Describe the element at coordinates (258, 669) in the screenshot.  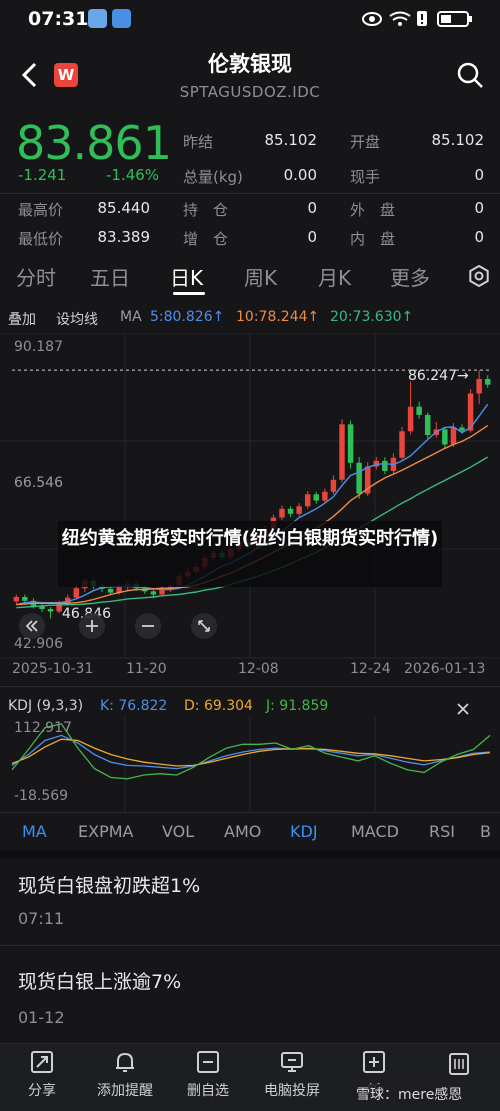
I see `x-label-3: 12-08` at that location.